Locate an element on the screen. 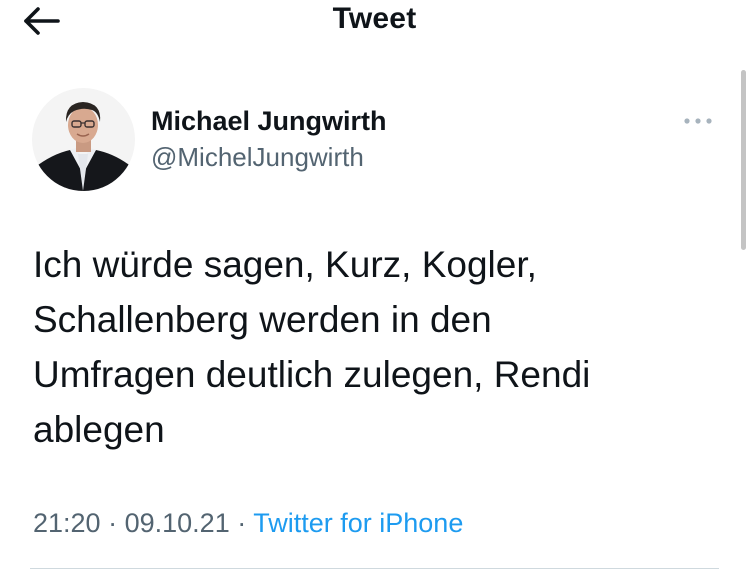 This screenshot has height=577, width=749. tweet-date: 09.10.21 is located at coordinates (177, 523).